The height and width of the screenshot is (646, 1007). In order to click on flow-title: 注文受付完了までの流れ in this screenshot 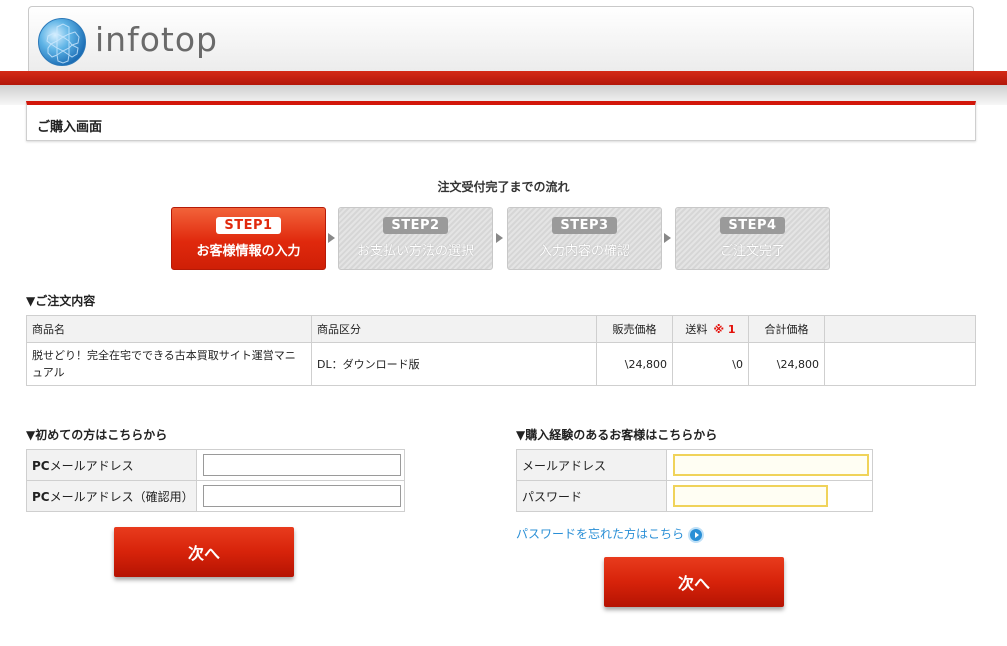, I will do `click(503, 187)`.